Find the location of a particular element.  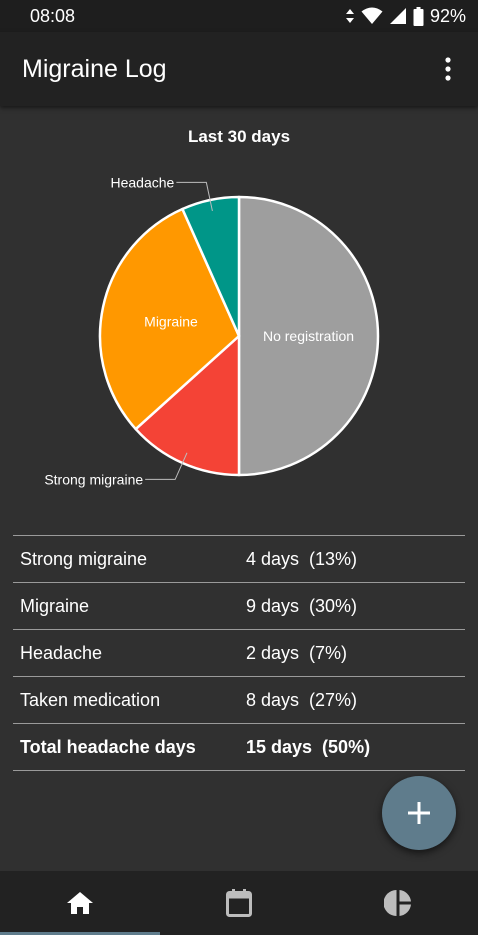

bottom-navigation is located at coordinates (239, 903).